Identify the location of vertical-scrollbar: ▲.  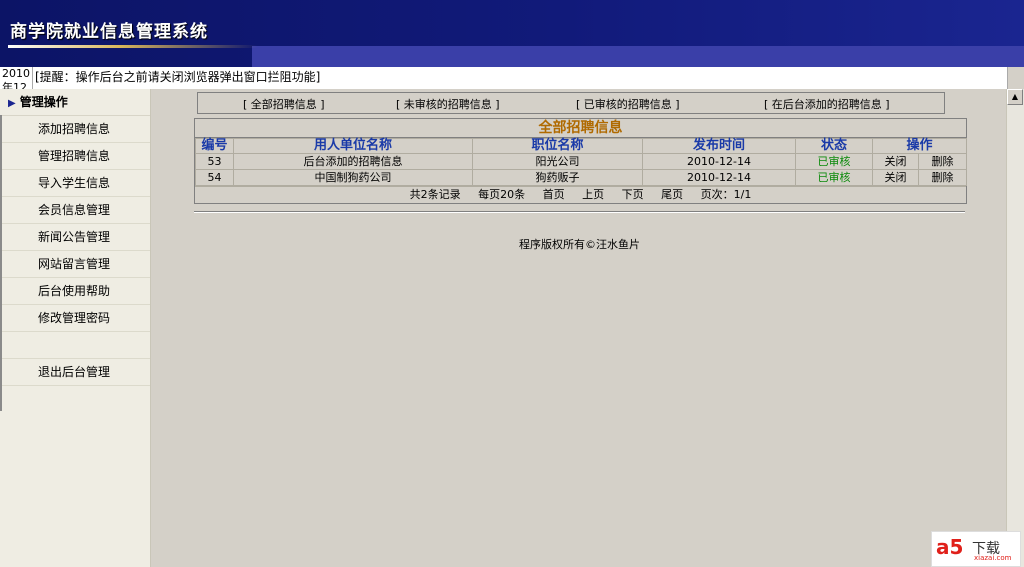
(1015, 328).